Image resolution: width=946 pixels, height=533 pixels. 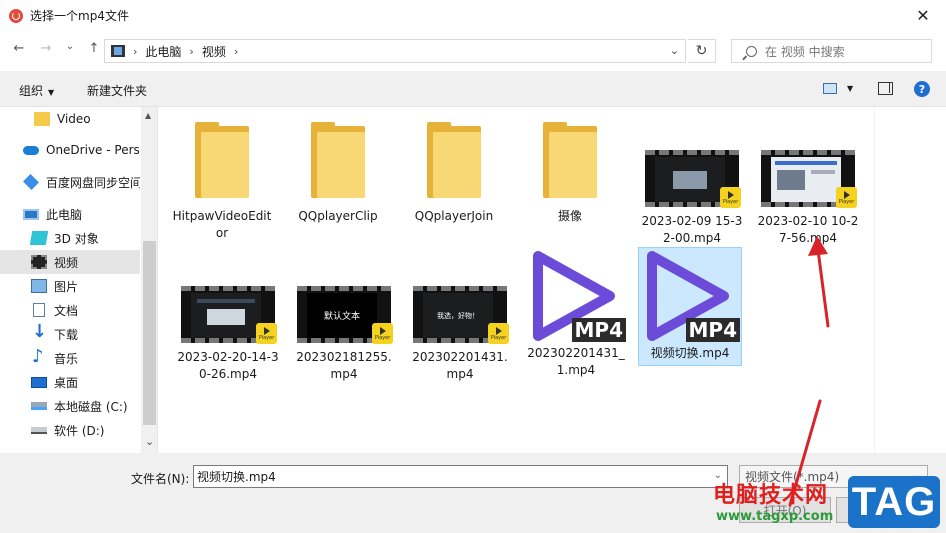 I want to click on watermark-text: 电脑技术网, so click(x=771, y=495).